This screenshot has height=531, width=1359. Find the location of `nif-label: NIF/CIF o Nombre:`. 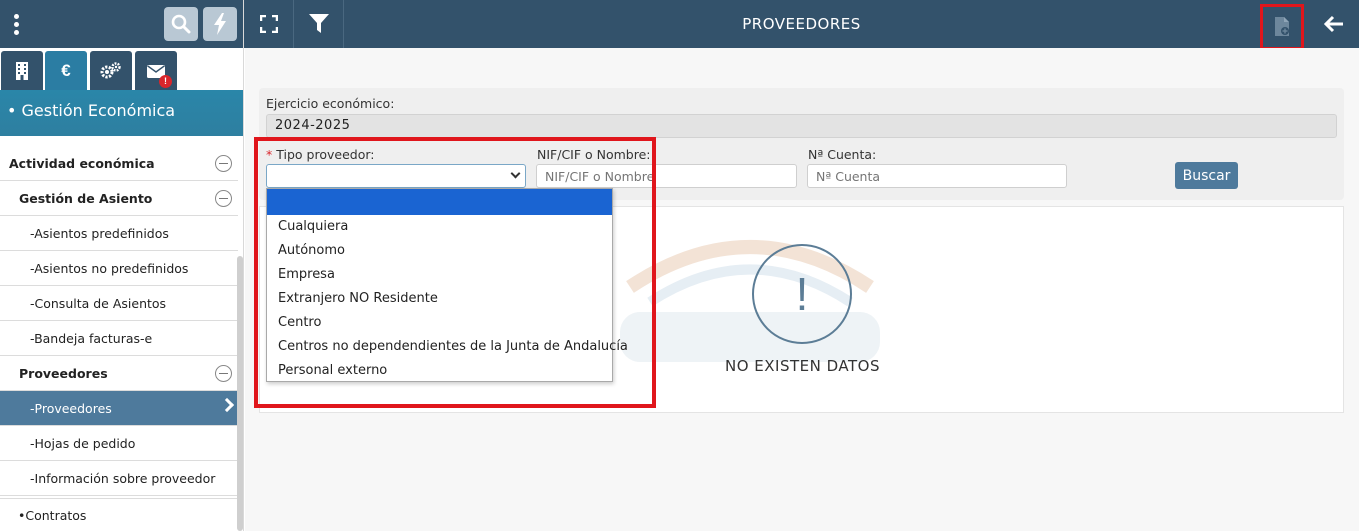

nif-label: NIF/CIF o Nombre: is located at coordinates (594, 154).